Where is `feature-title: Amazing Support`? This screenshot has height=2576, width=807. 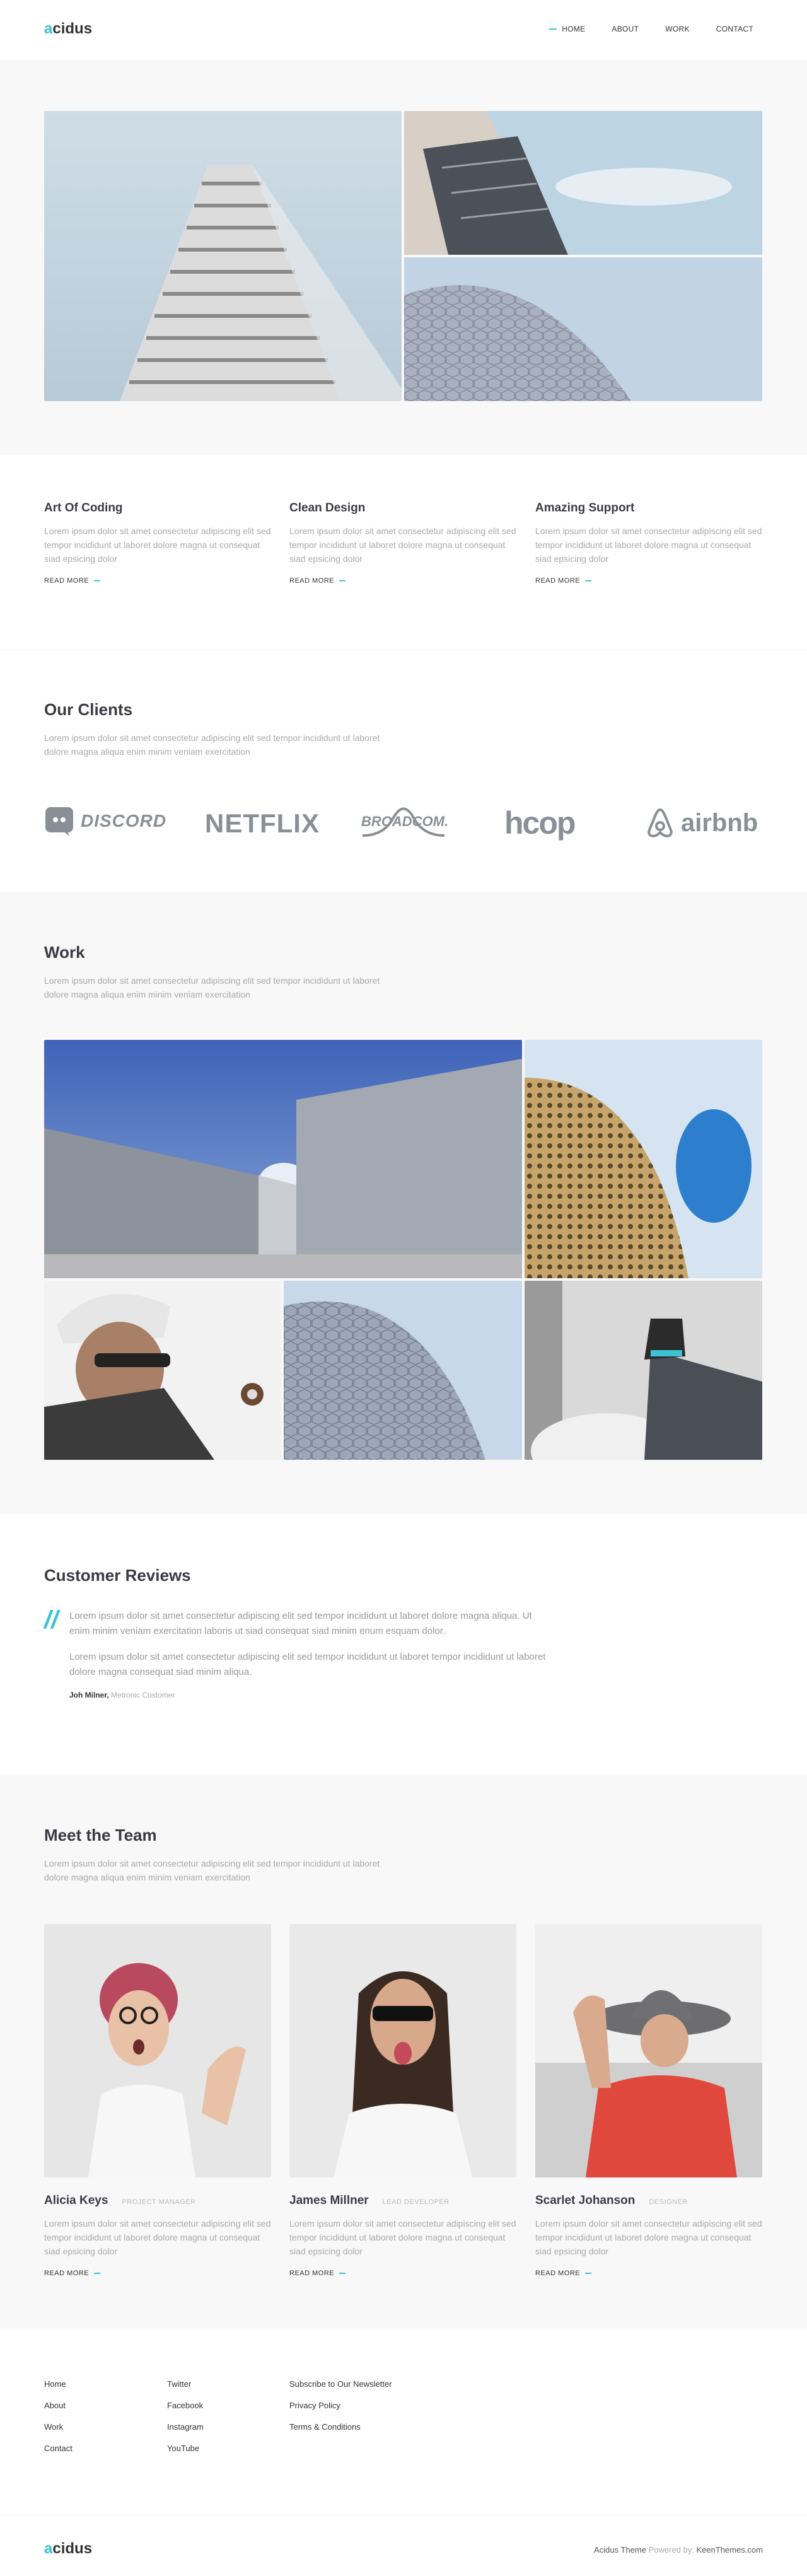 feature-title: Amazing Support is located at coordinates (585, 508).